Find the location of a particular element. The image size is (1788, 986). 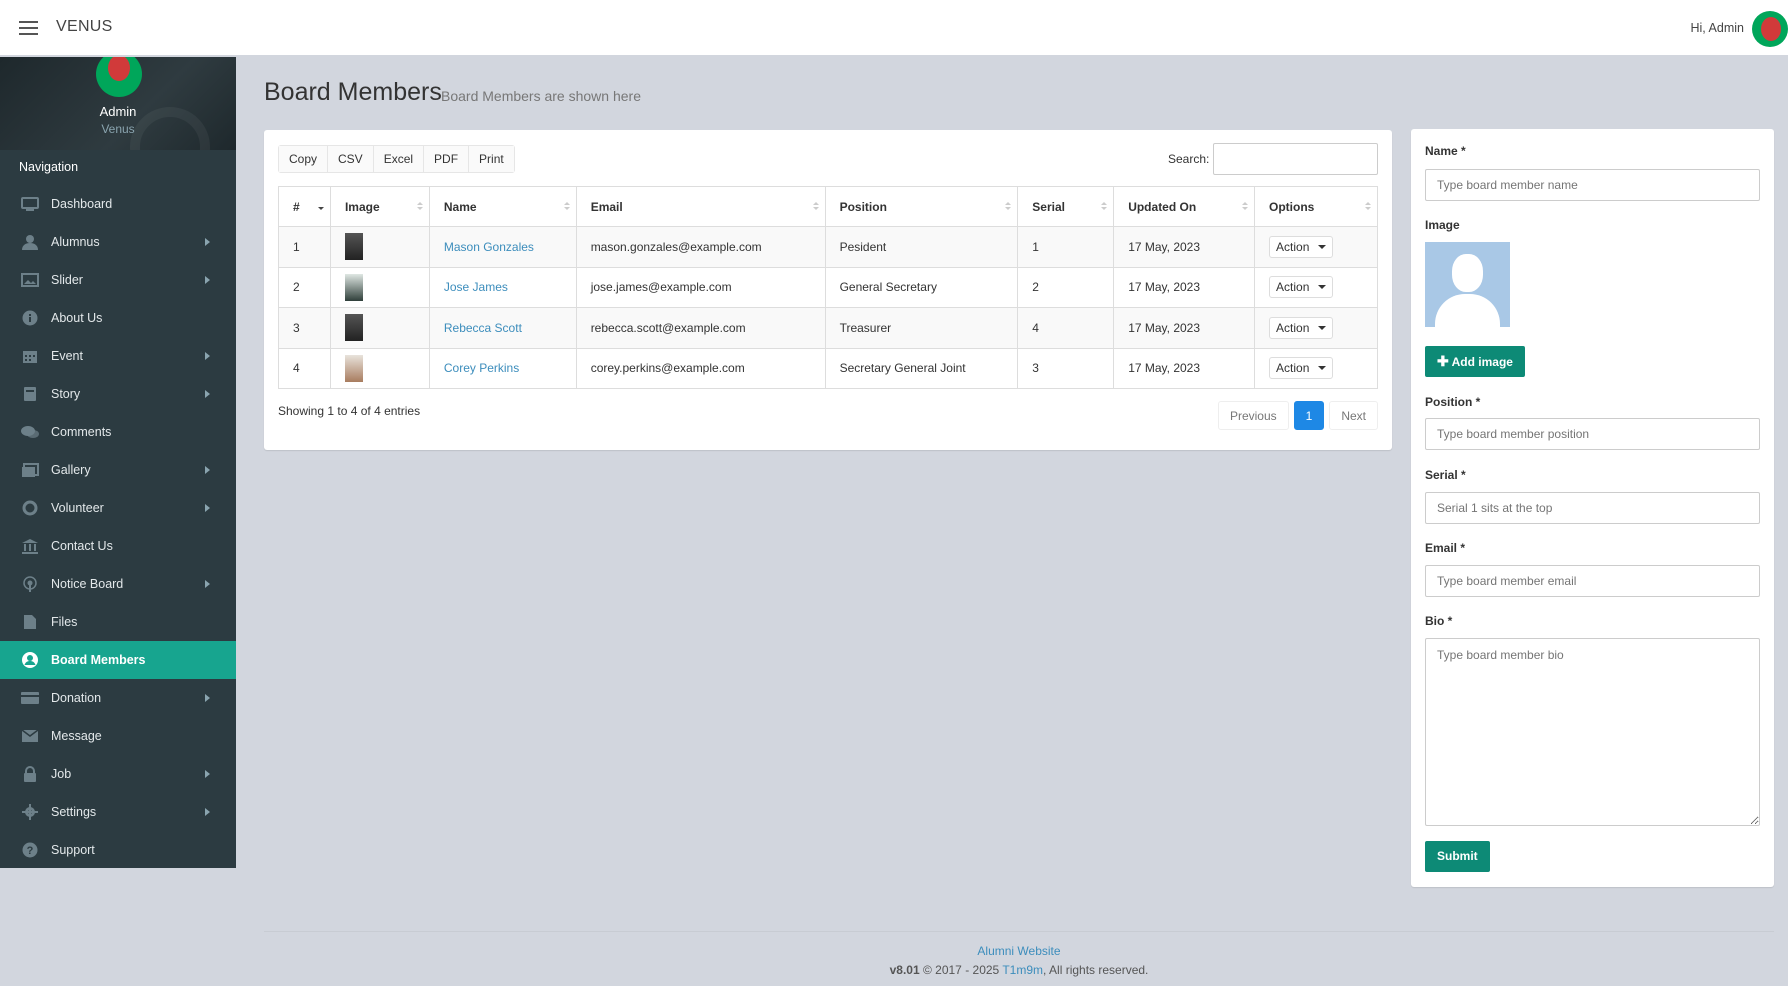

pagination: Previous 1 Next is located at coordinates (1297, 415).